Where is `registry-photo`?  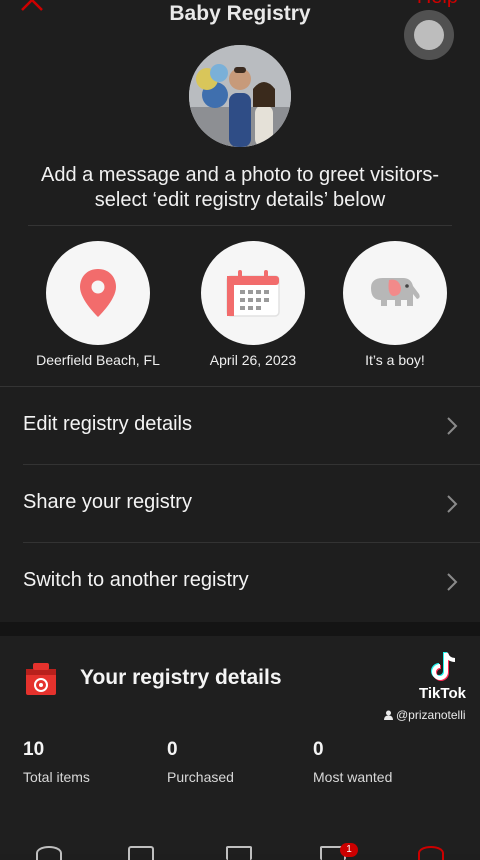
registry-photo is located at coordinates (240, 96).